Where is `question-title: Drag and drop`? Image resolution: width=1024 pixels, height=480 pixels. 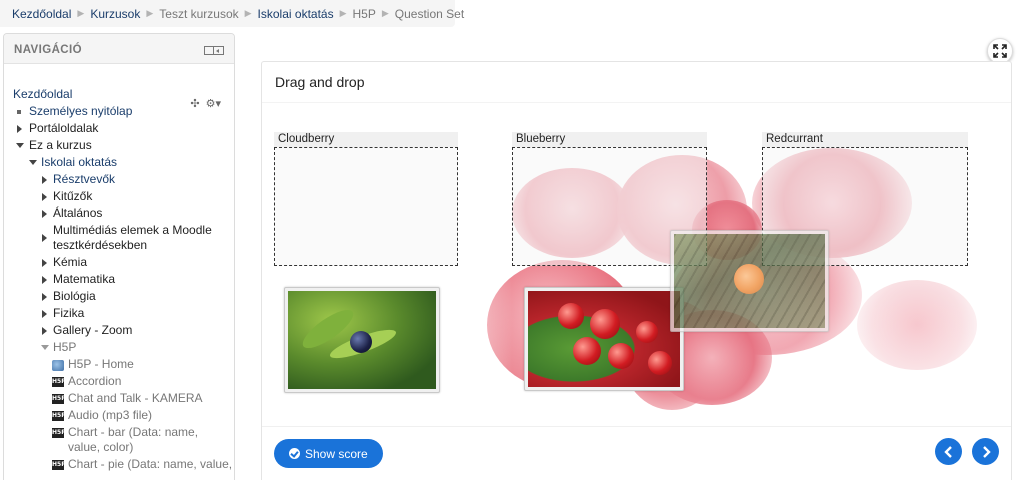
question-title: Drag and drop is located at coordinates (320, 82).